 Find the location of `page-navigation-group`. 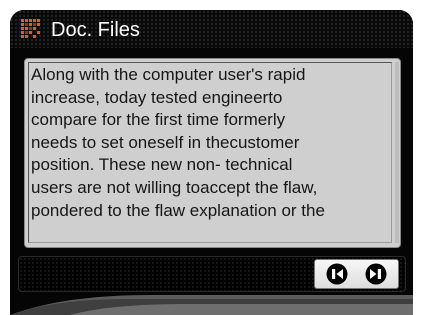

page-navigation-group is located at coordinates (356, 274).